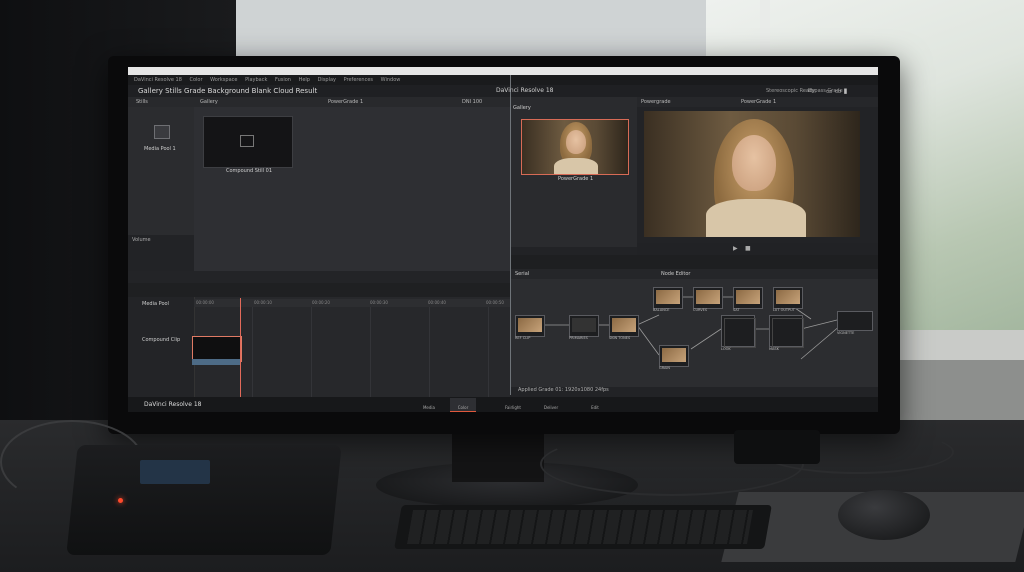 Image resolution: width=1024 pixels, height=572 pixels. What do you see at coordinates (525, 90) in the screenshot?
I see `app-title: DaVinci Resolve 18` at bounding box center [525, 90].